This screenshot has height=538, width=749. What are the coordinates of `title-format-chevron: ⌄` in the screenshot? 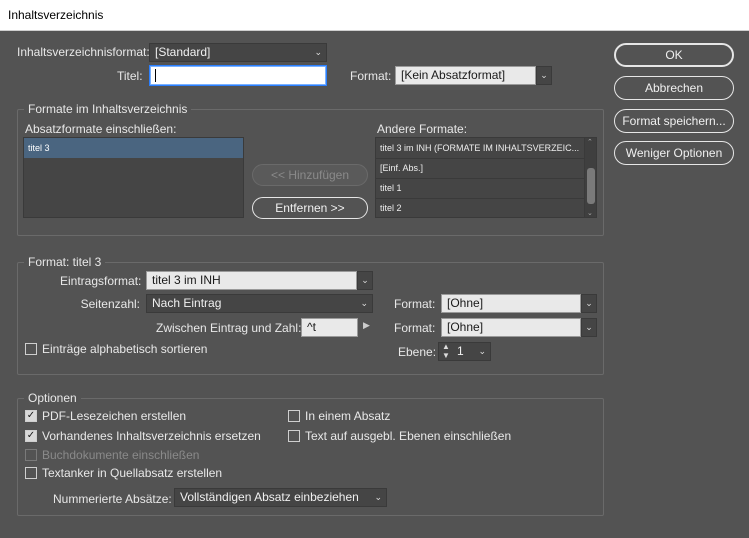 It's located at (544, 75).